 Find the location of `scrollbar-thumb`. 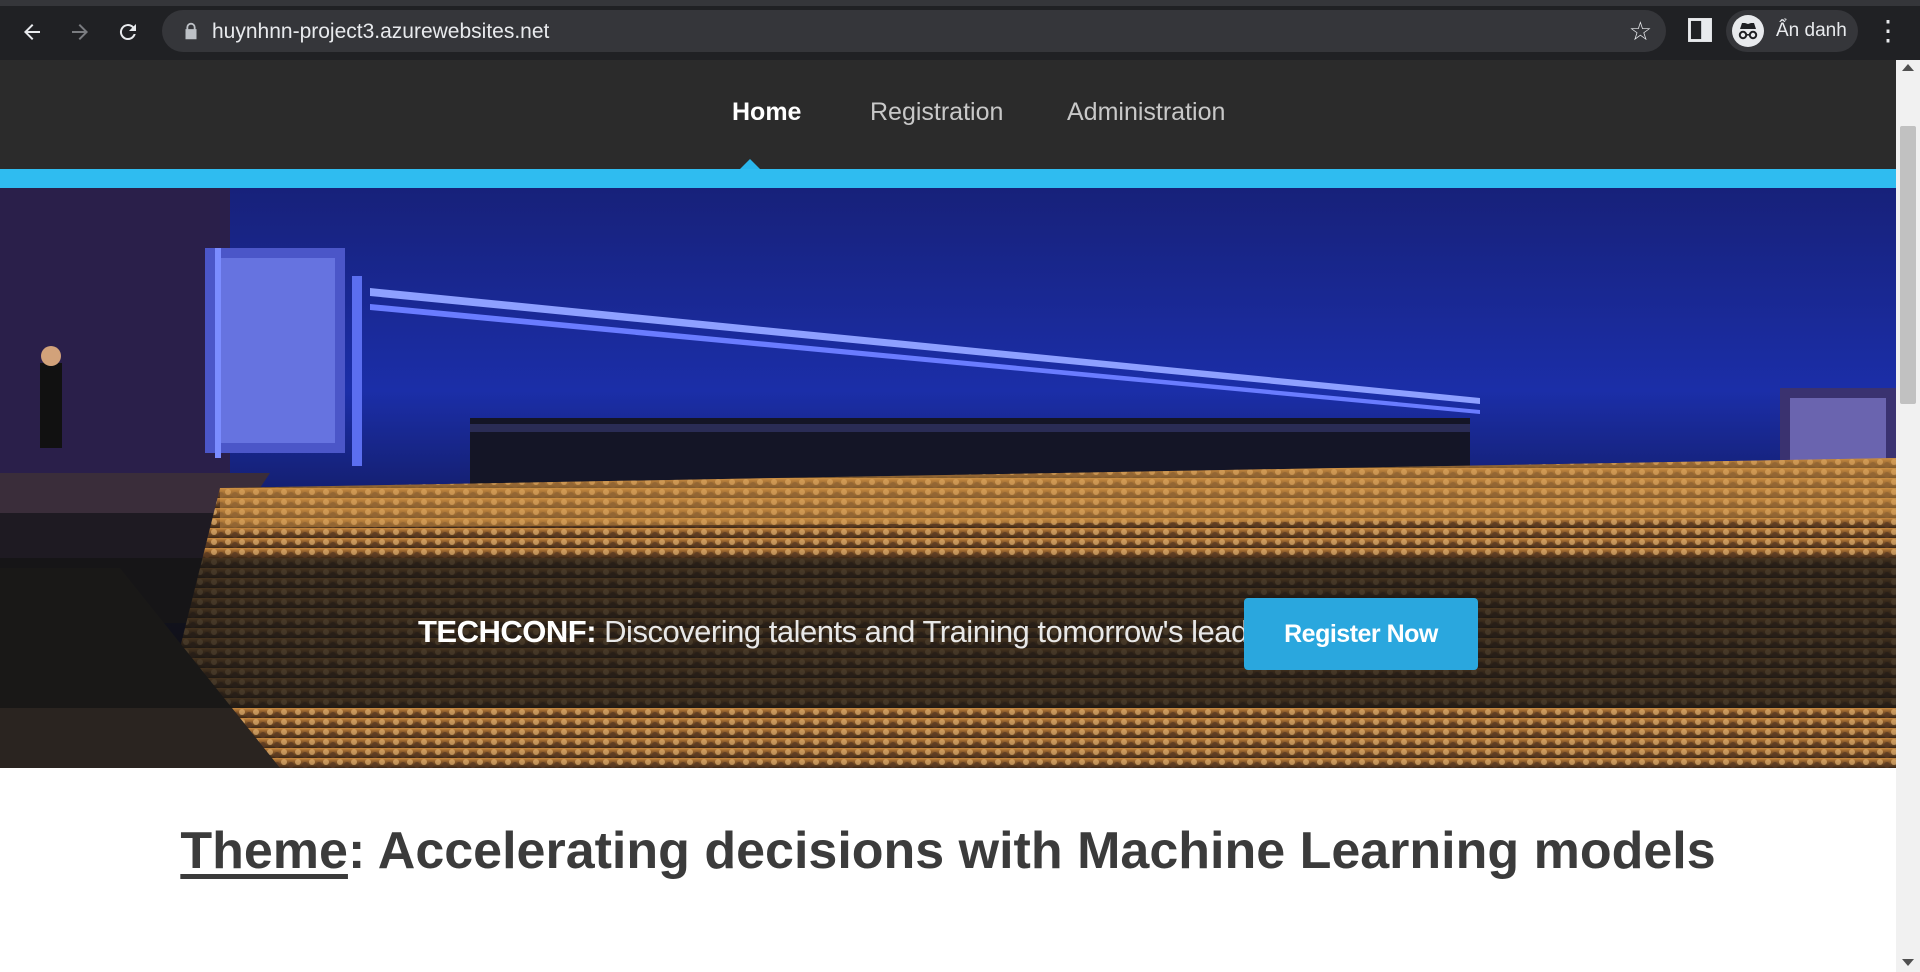

scrollbar-thumb is located at coordinates (1908, 265).